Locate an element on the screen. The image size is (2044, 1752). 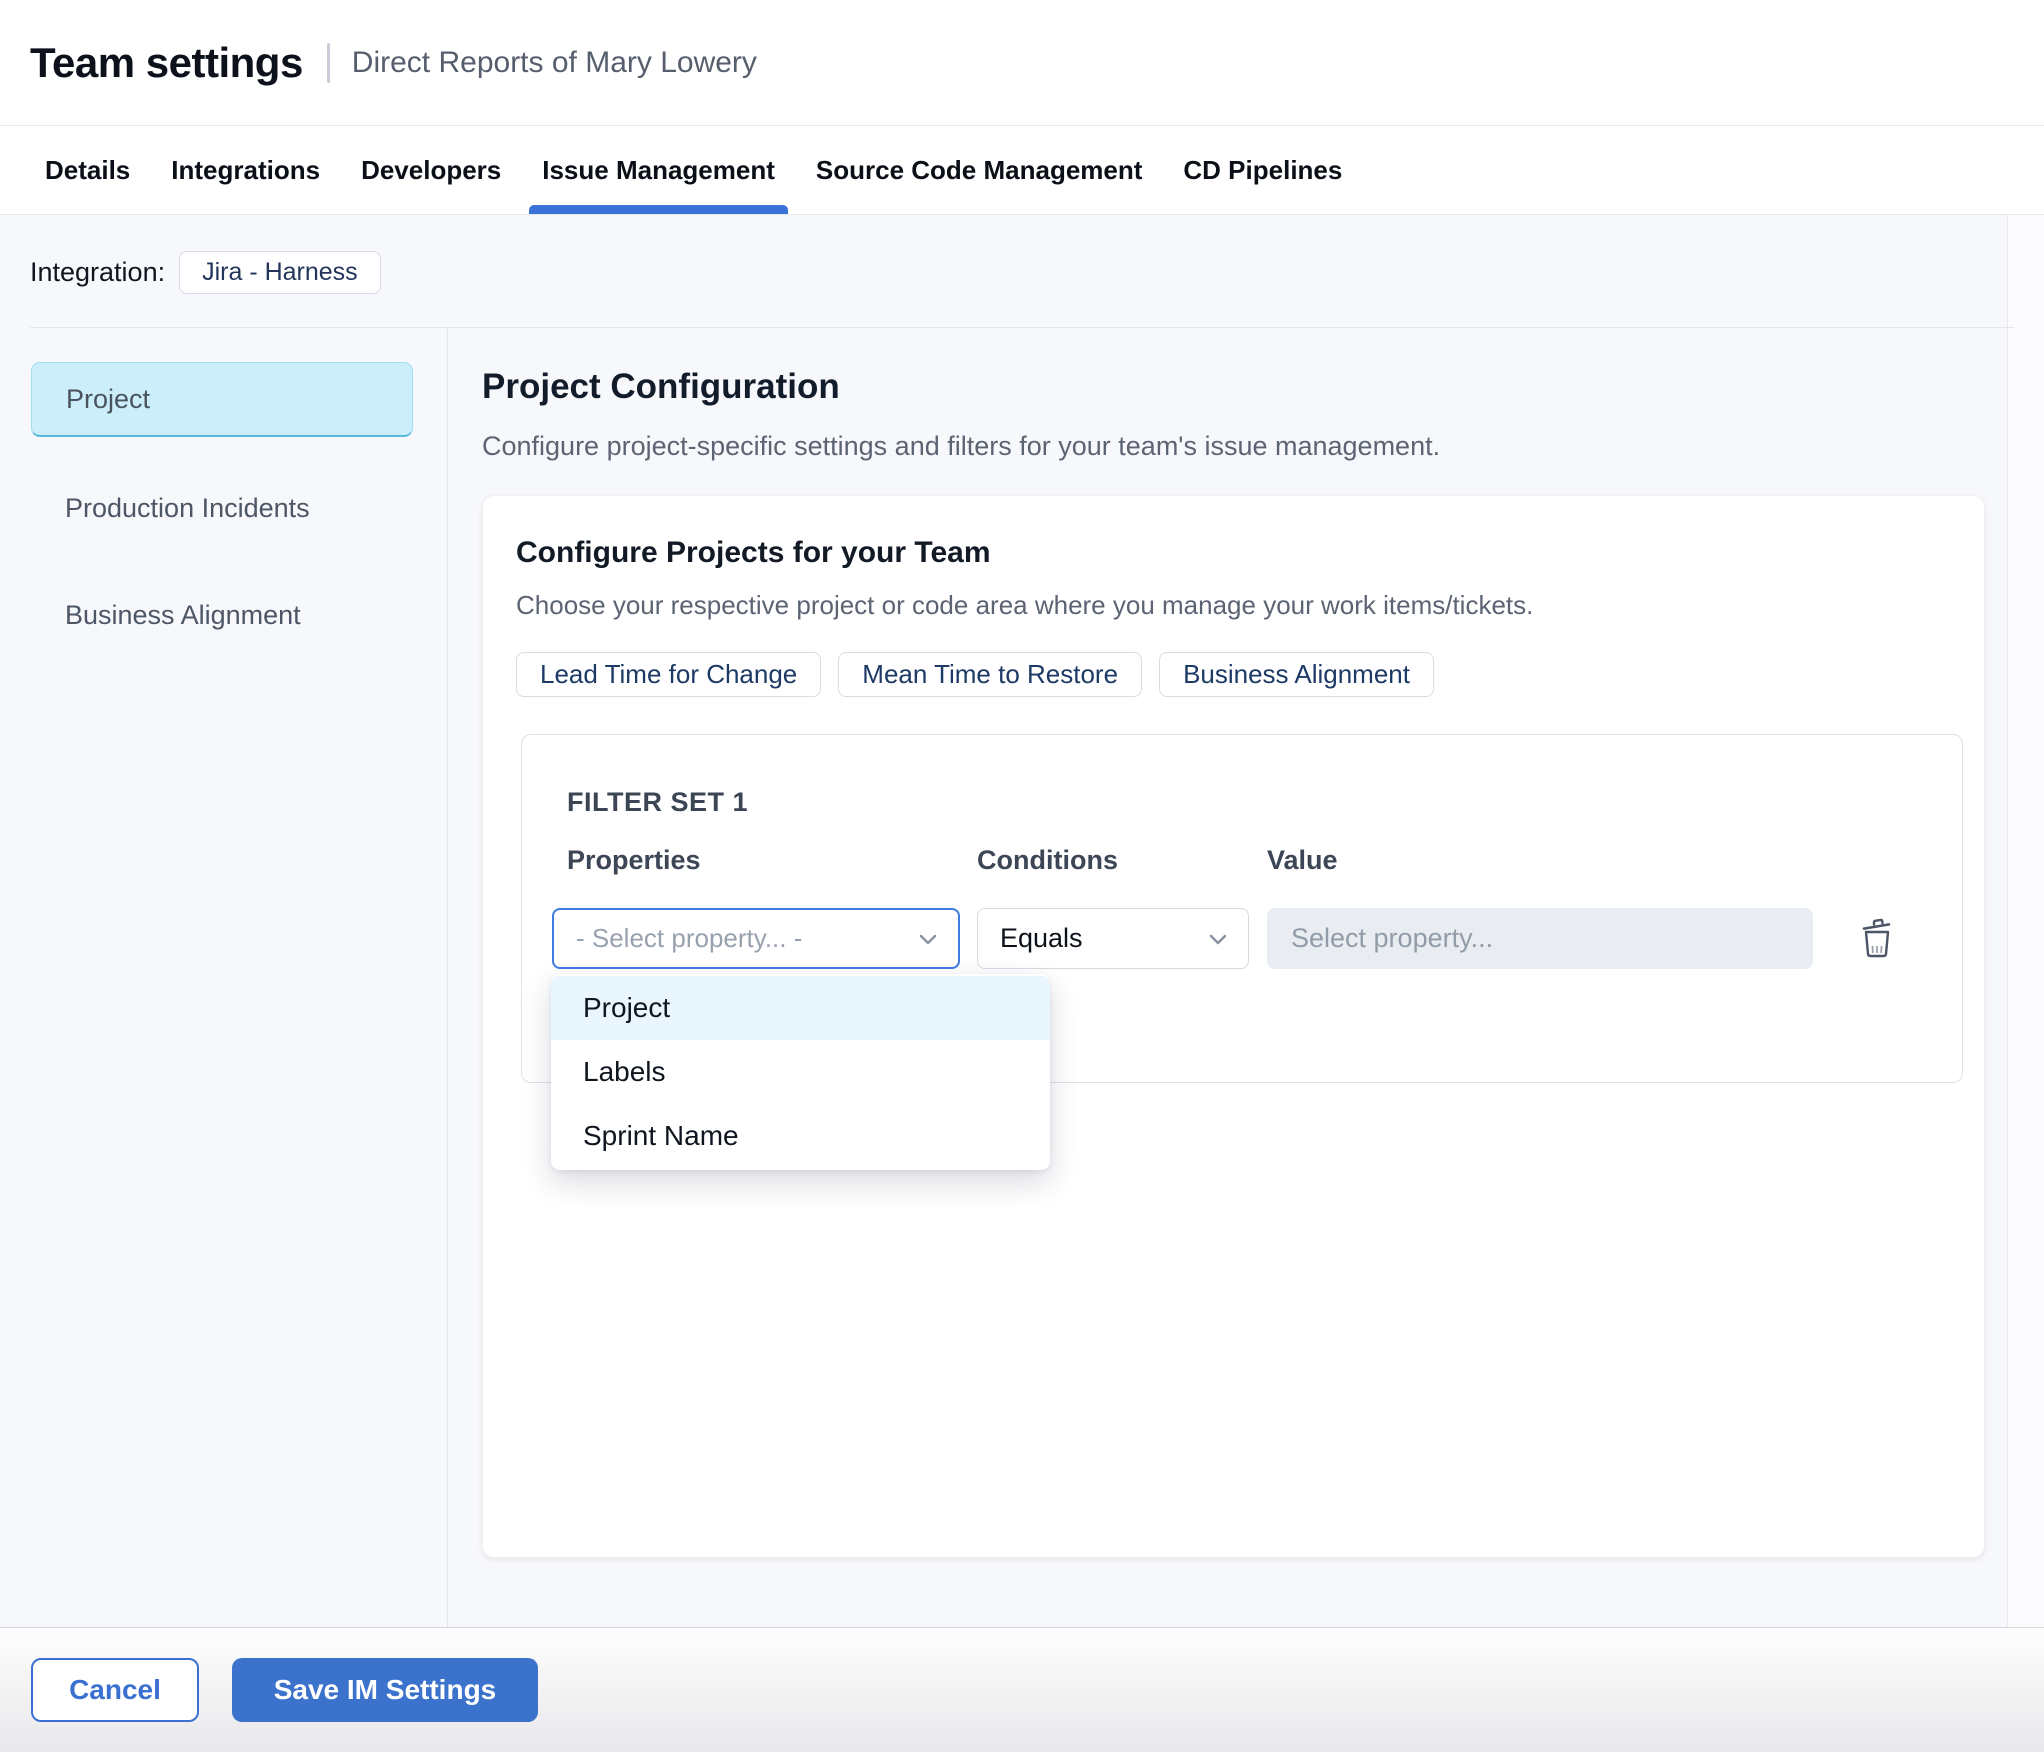
sidebar-item-label: Project is located at coordinates (108, 398).